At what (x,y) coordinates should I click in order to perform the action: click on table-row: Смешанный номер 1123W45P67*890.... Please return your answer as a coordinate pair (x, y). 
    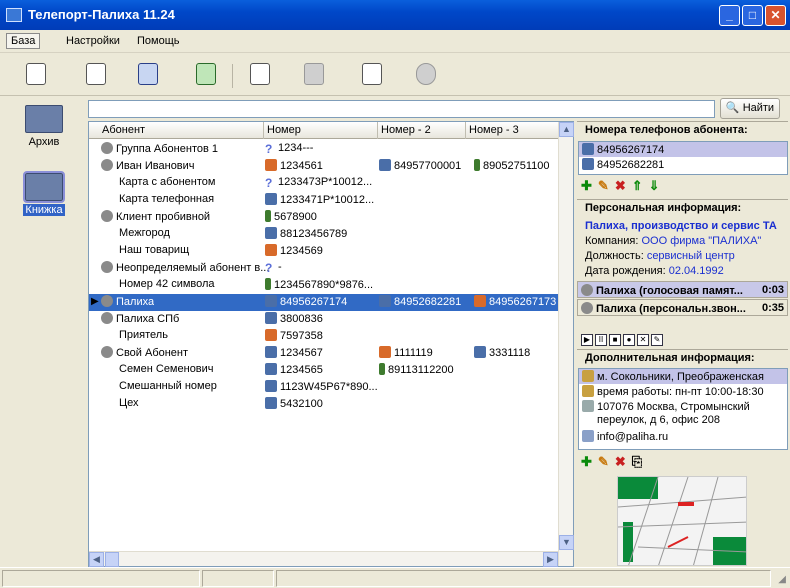
    Looking at the image, I should click on (324, 387).